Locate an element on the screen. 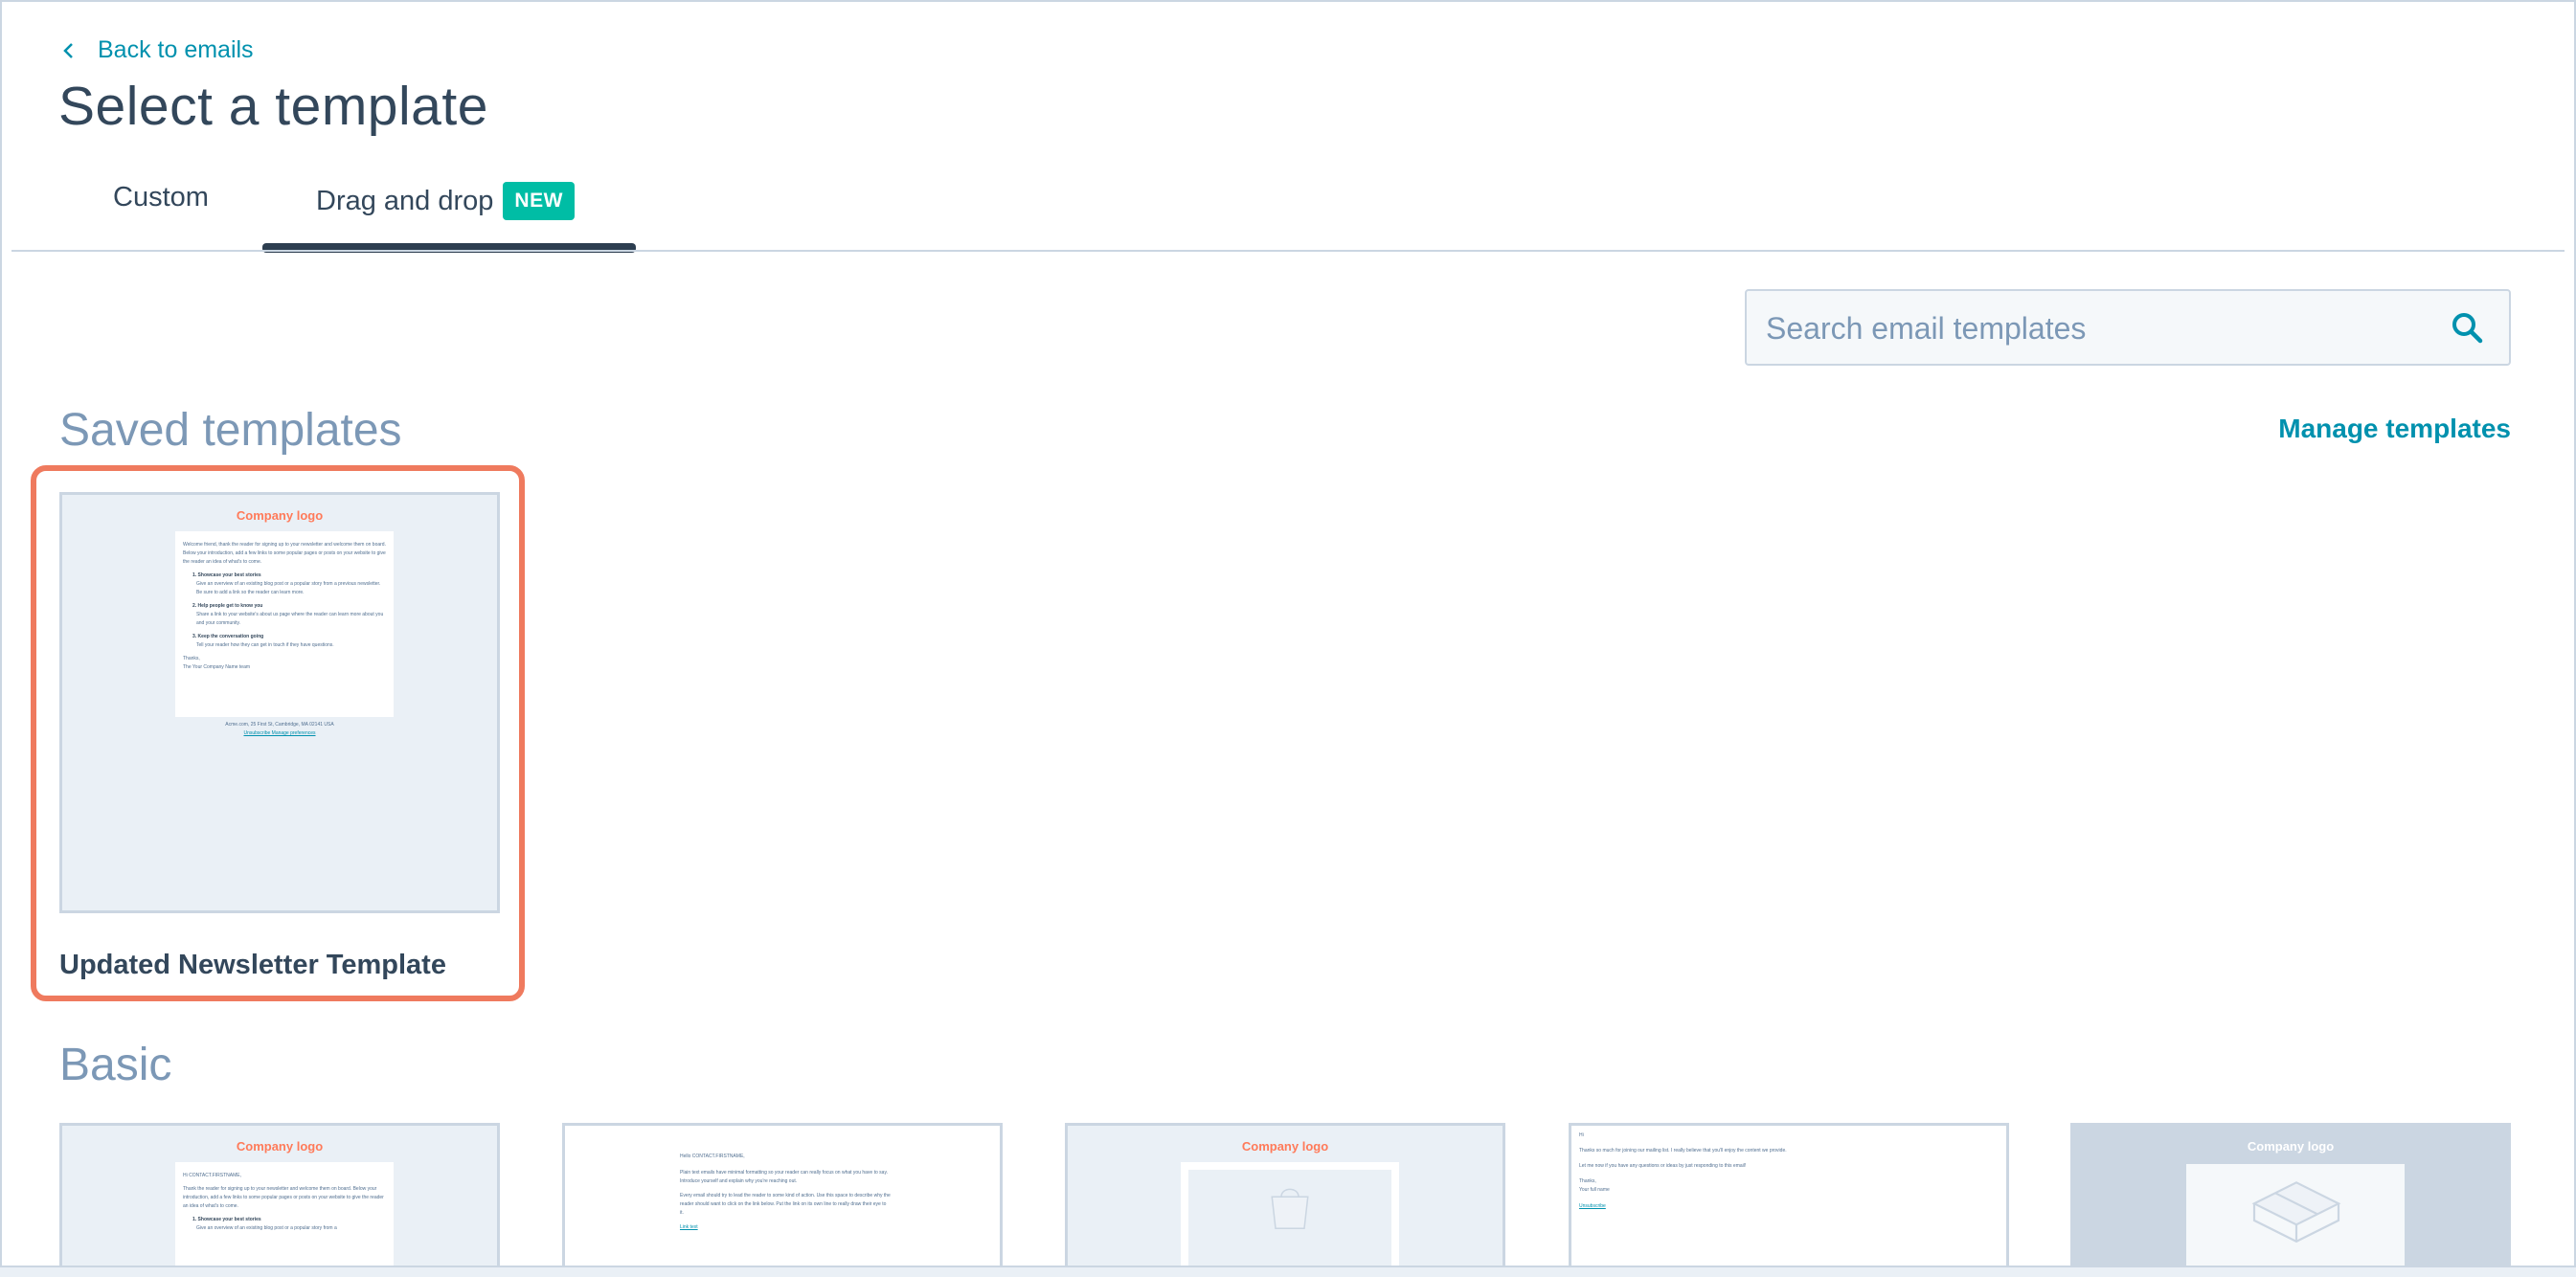 The width and height of the screenshot is (2576, 1277). window-border-top is located at coordinates (1288, 1).